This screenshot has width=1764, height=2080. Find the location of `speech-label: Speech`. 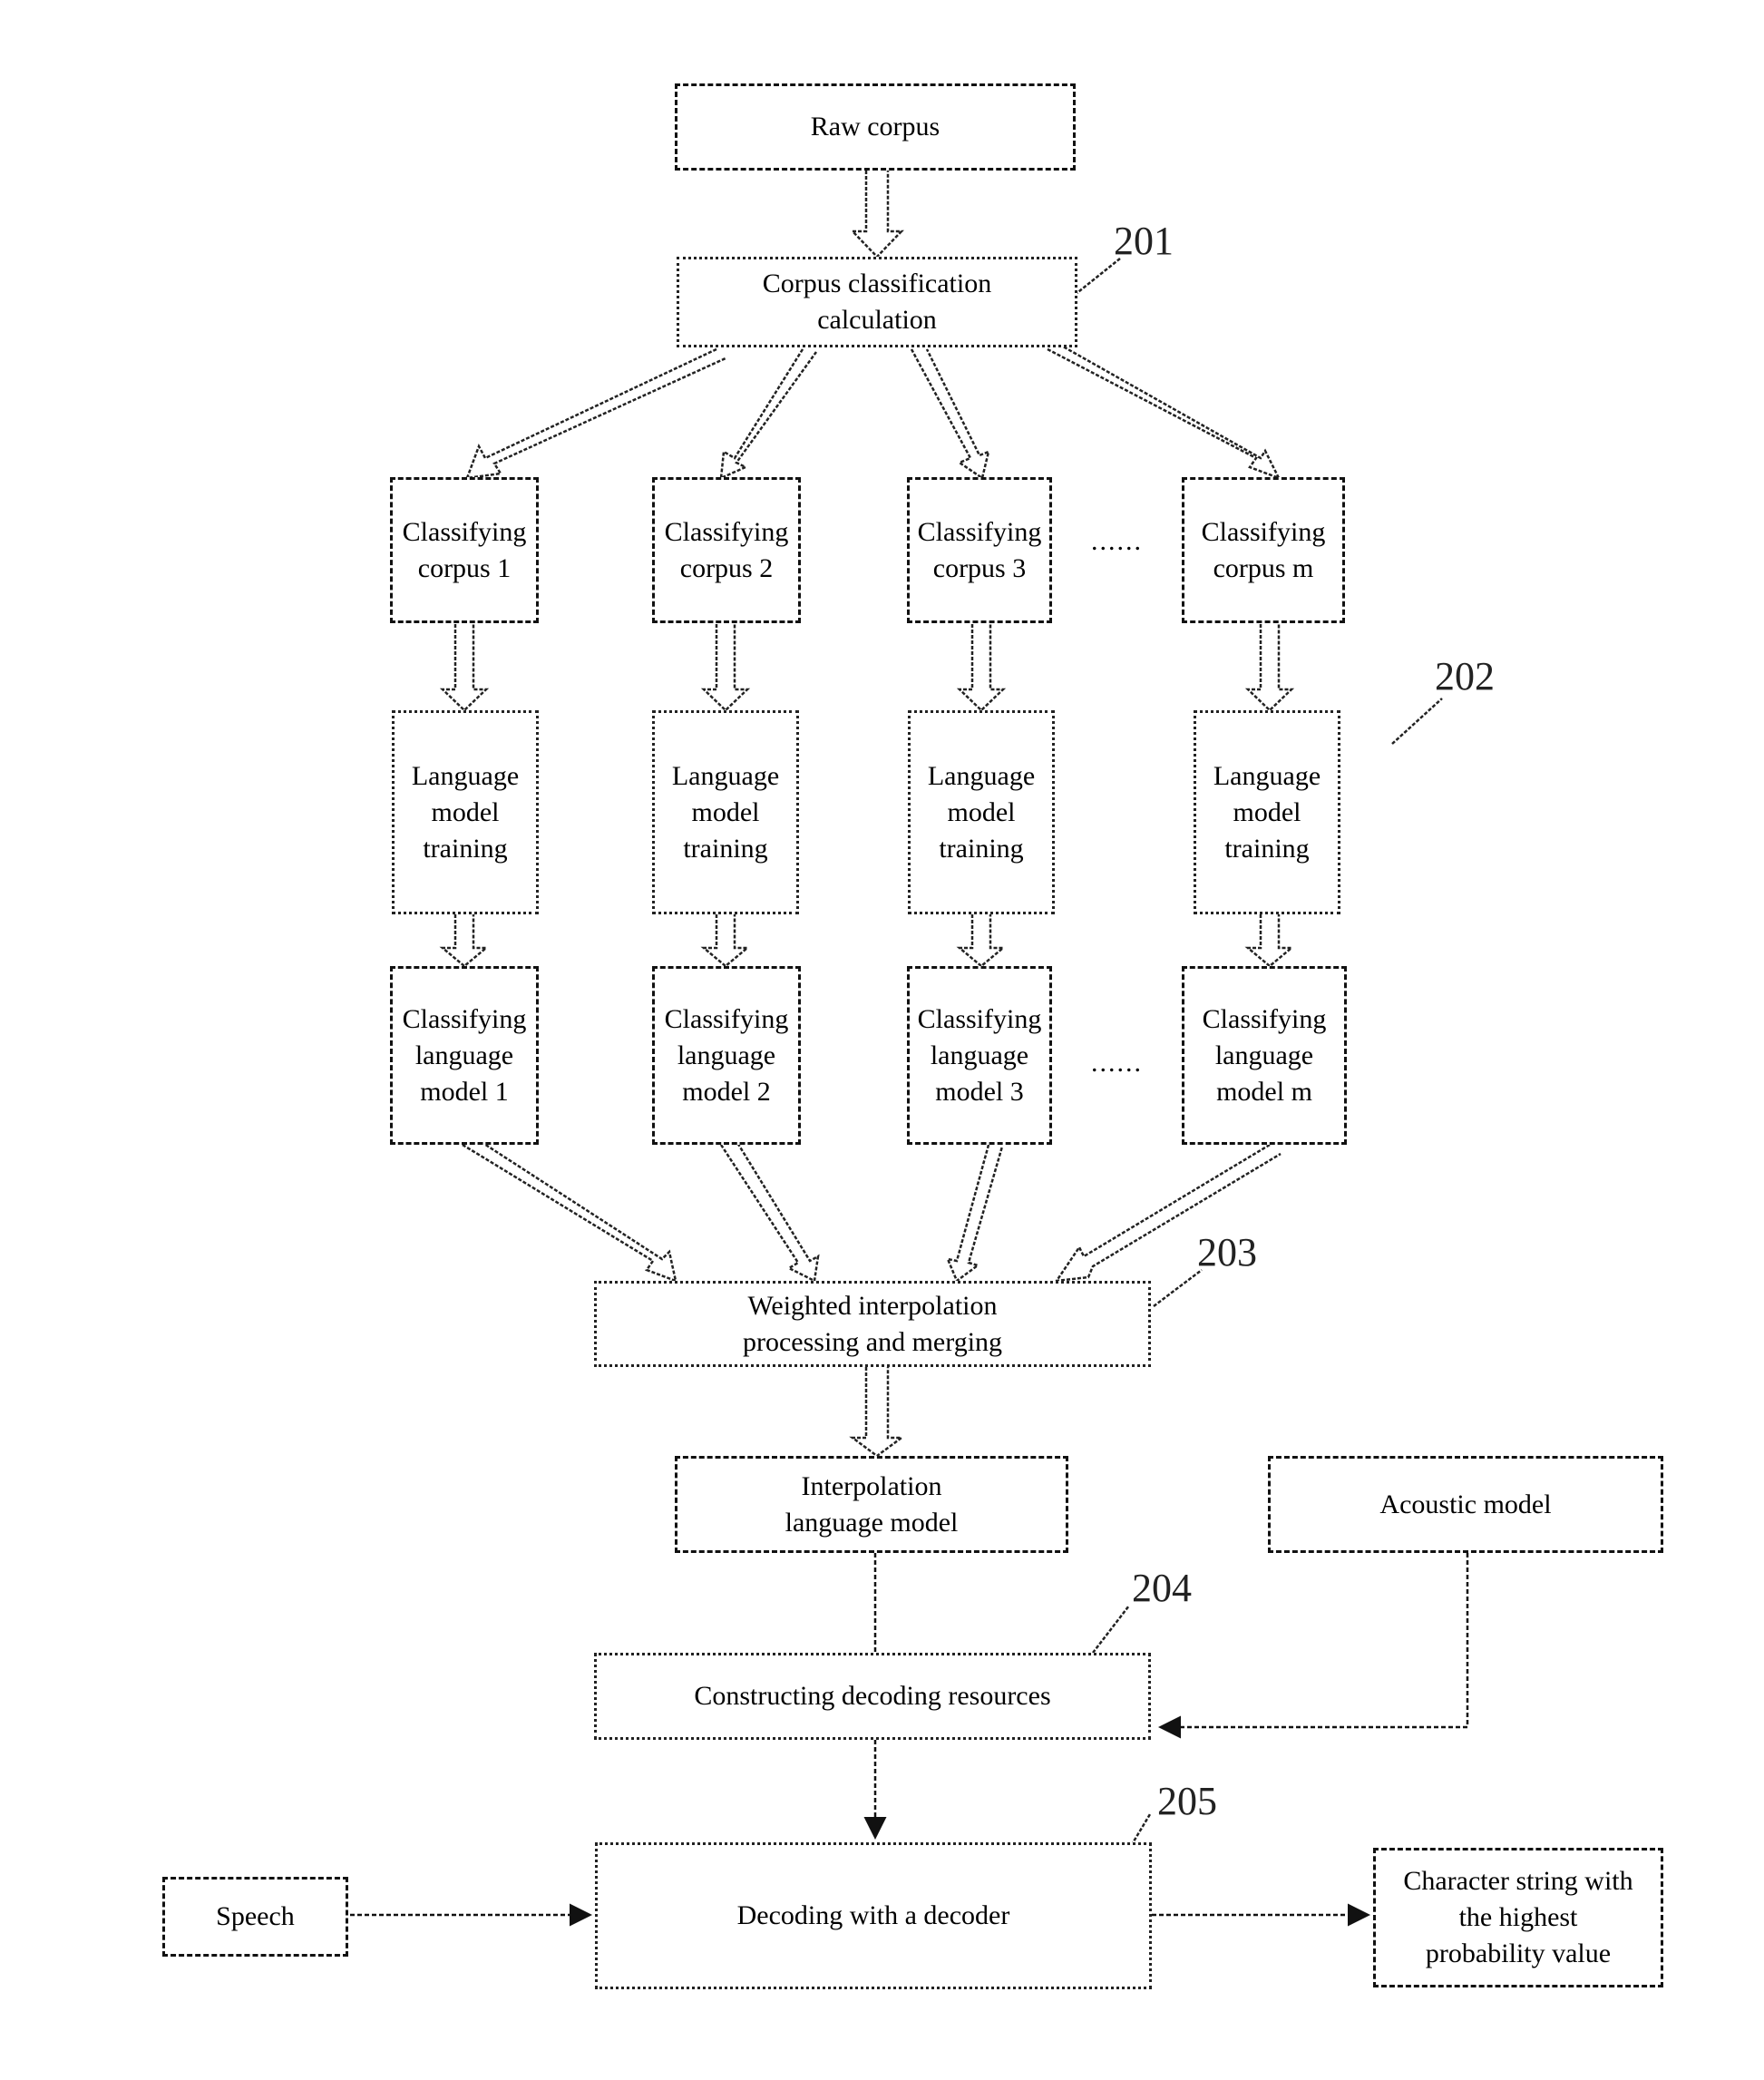

speech-label: Speech is located at coordinates (255, 1916).